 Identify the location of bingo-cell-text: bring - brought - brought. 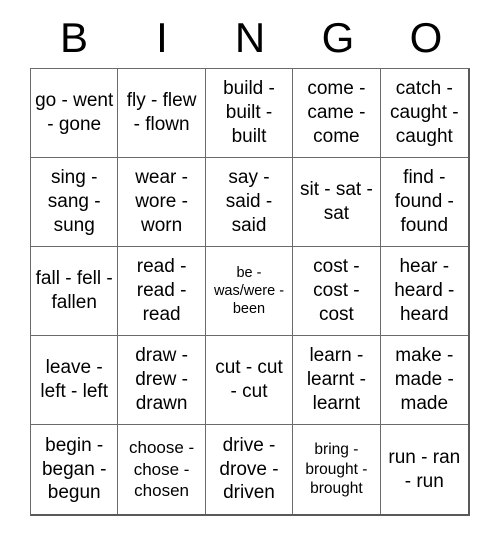
(336, 469).